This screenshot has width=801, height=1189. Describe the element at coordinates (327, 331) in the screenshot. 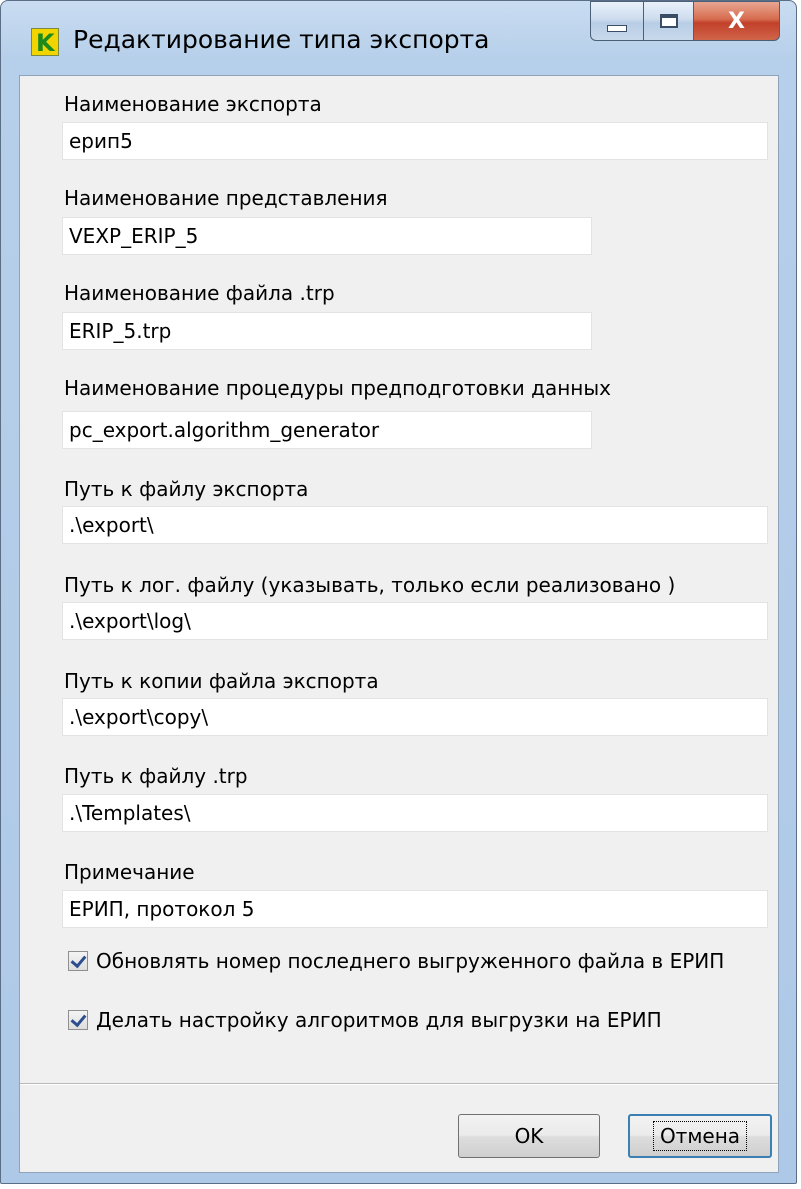

I see `trp-file-name-input: ERIP_5.trp` at that location.